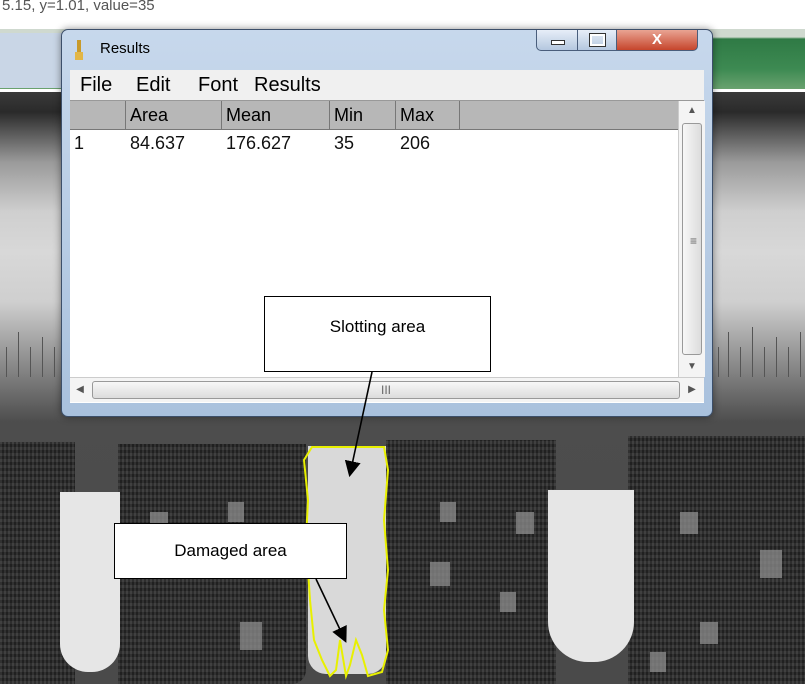  I want to click on cell-index: 1, so click(79, 143).